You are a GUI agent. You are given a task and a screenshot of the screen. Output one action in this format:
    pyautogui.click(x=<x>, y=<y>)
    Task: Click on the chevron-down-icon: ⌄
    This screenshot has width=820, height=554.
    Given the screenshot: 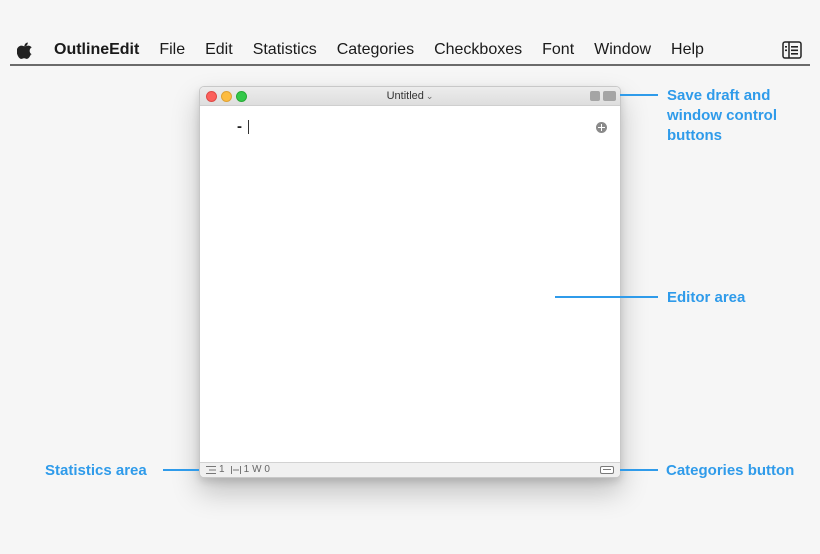 What is the action you would take?
    pyautogui.click(x=429, y=96)
    